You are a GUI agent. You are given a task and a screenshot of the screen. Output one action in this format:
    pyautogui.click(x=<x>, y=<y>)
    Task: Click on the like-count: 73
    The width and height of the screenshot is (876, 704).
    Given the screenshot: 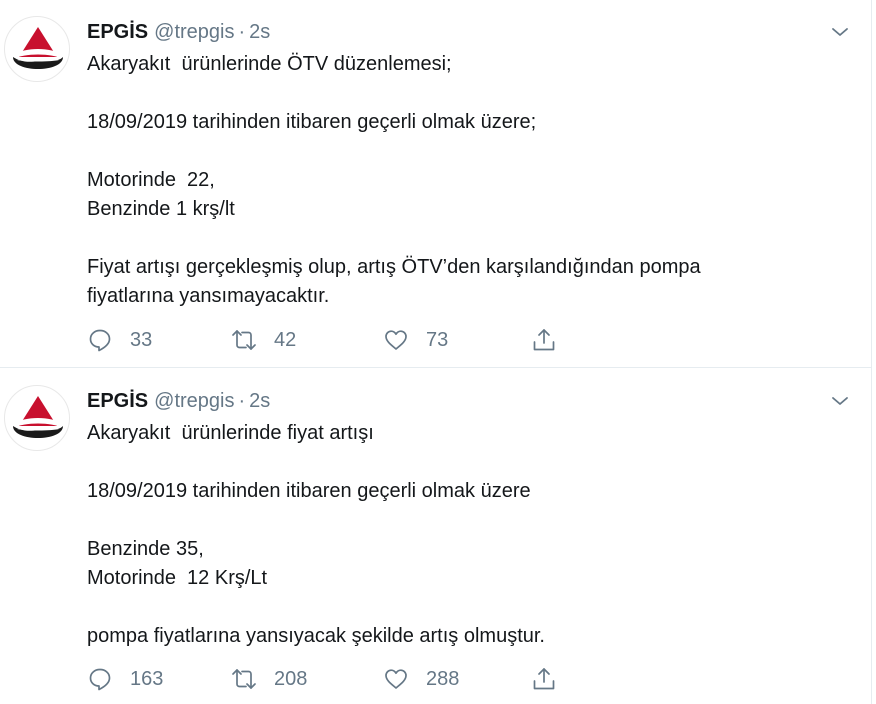 What is the action you would take?
    pyautogui.click(x=437, y=339)
    